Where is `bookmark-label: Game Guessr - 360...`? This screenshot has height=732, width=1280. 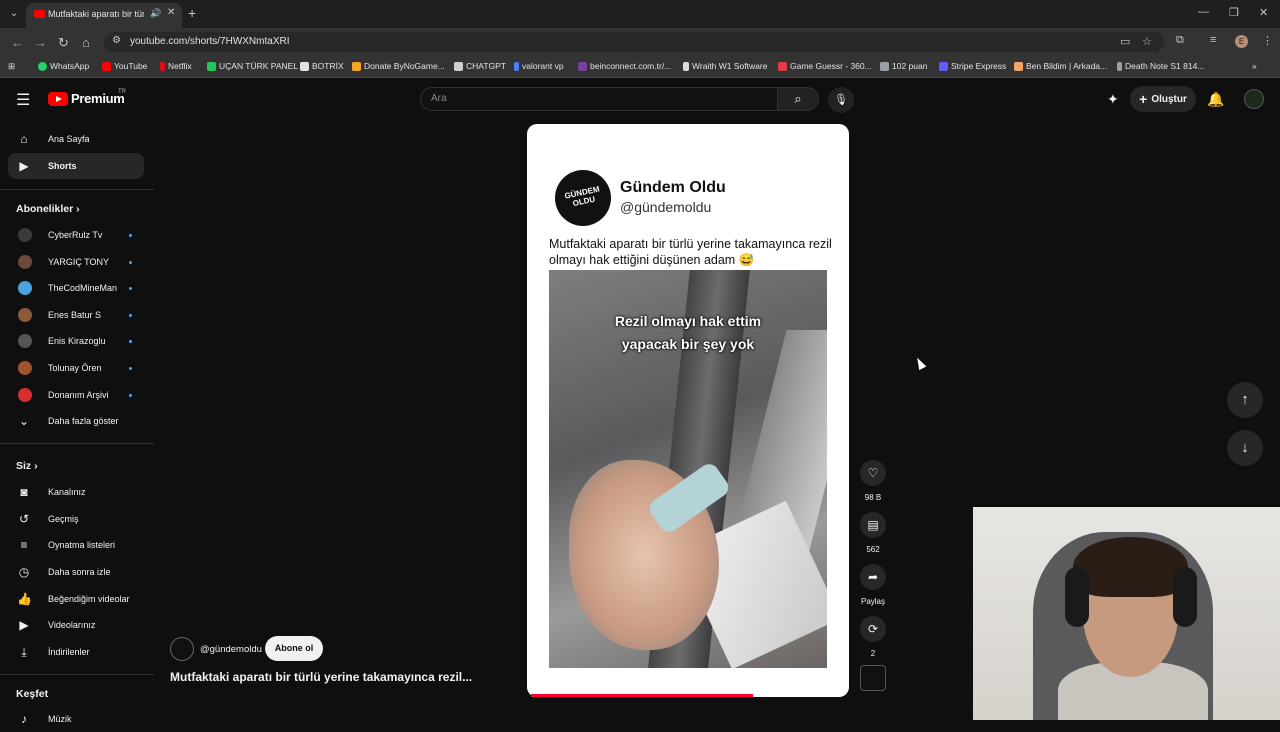 bookmark-label: Game Guessr - 360... is located at coordinates (831, 66).